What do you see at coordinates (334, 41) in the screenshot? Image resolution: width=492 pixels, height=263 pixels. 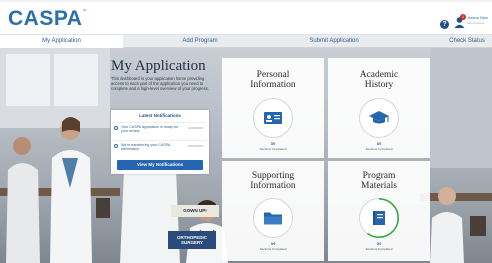 I see `tab-submit-application: Submit Application` at bounding box center [334, 41].